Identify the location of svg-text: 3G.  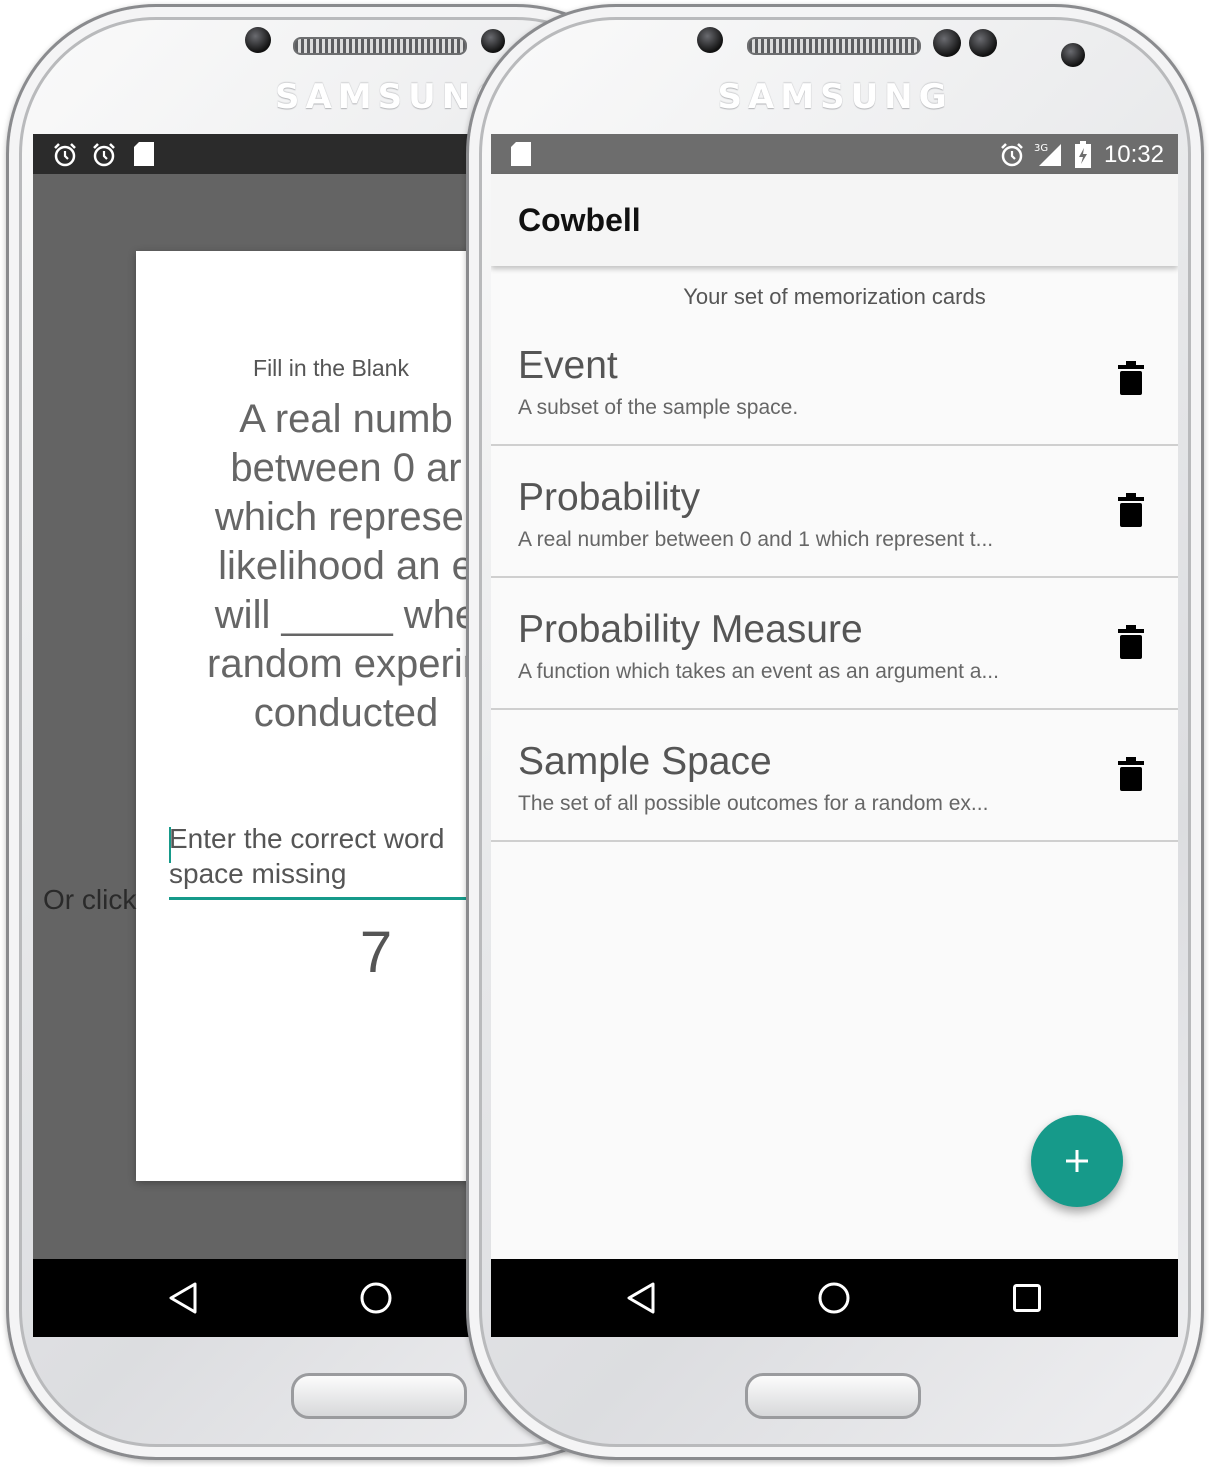
(1041, 148).